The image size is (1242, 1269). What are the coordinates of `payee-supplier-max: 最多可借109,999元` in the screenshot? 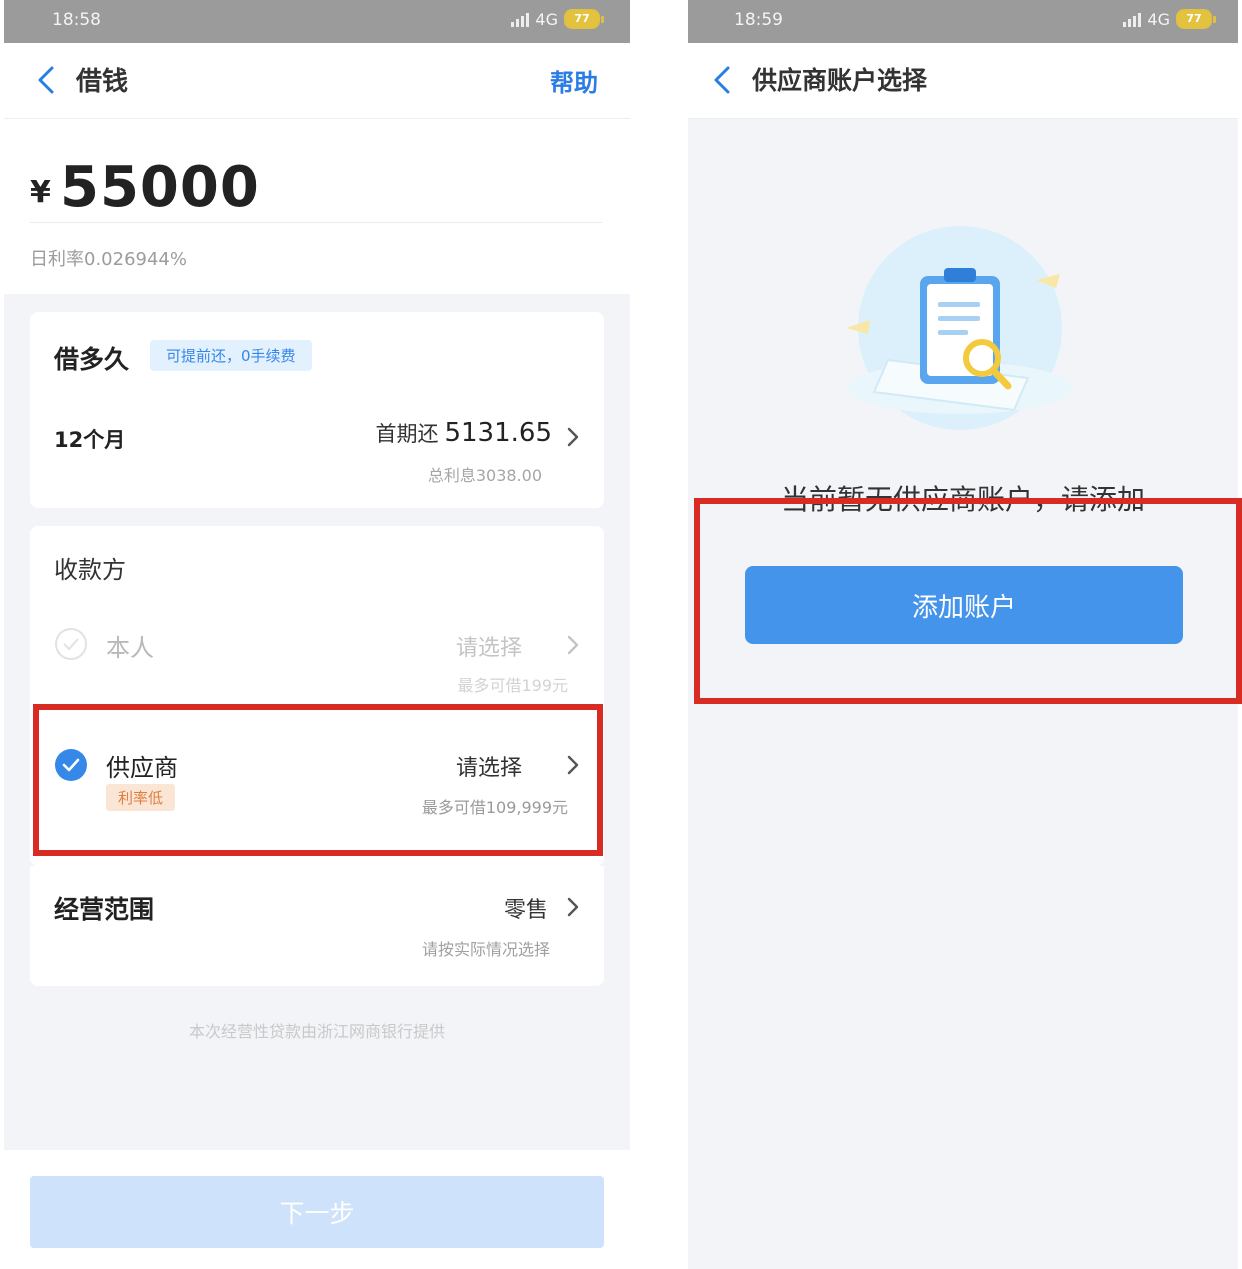 It's located at (494, 807).